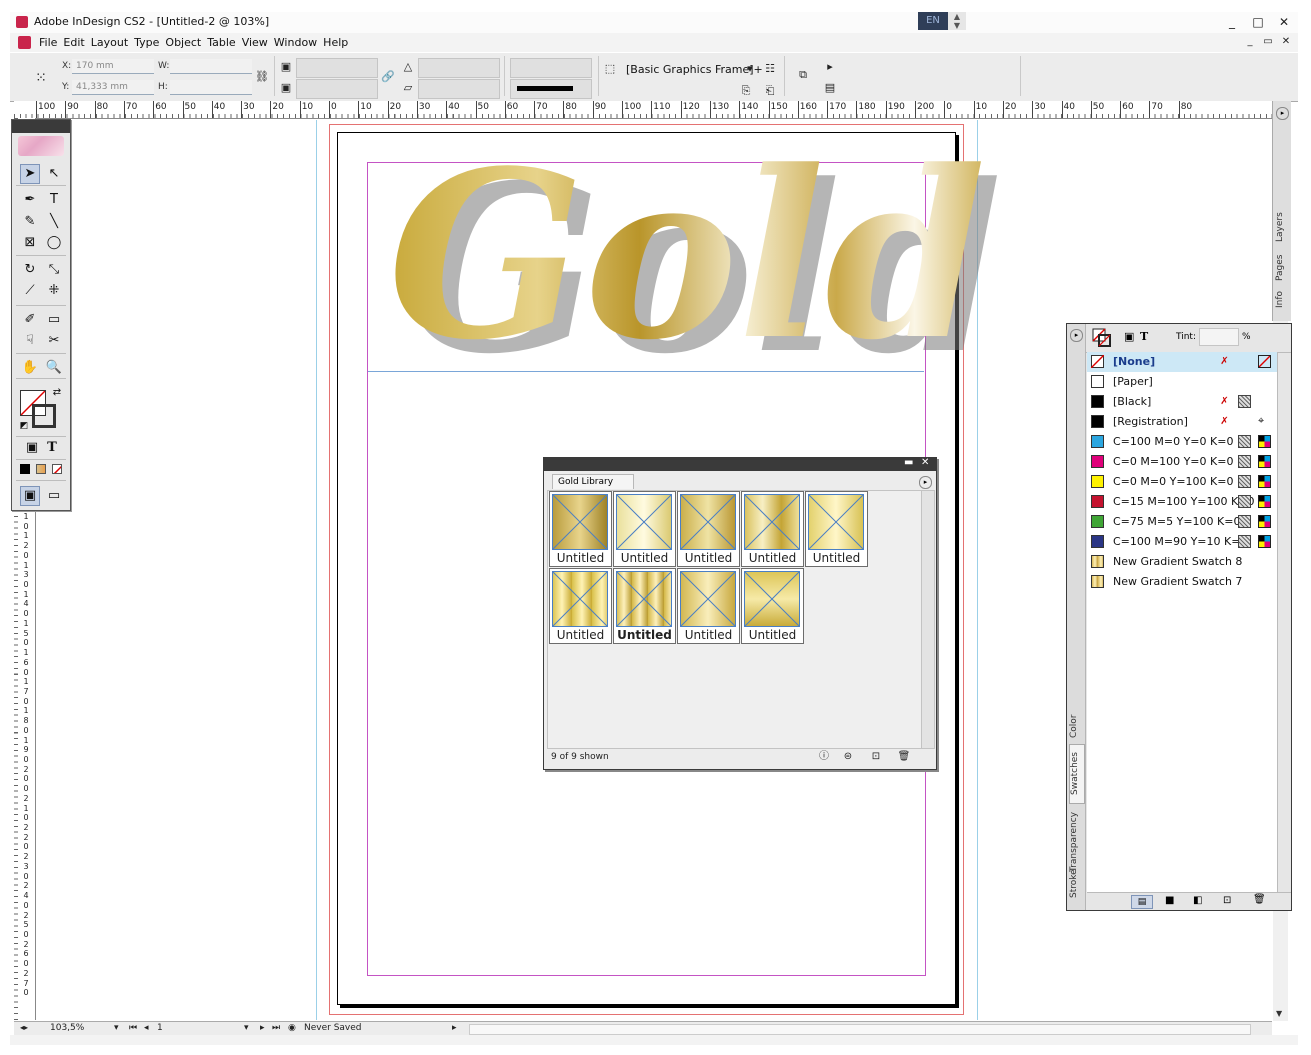 Image resolution: width=1311 pixels, height=1055 pixels. I want to click on menu-type: Type, so click(146, 42).